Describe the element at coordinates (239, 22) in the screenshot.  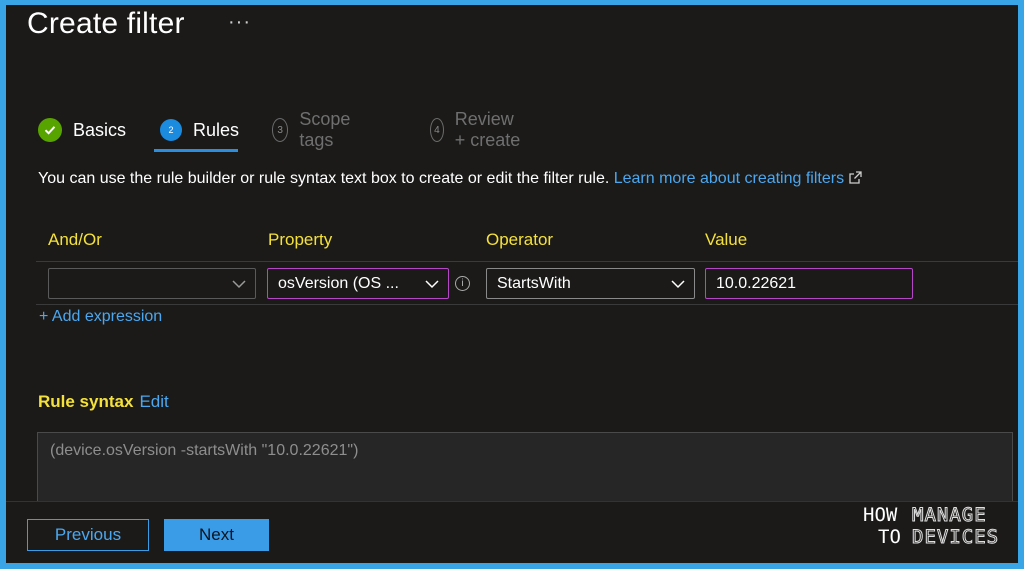
I see `more-options-button: ···` at that location.